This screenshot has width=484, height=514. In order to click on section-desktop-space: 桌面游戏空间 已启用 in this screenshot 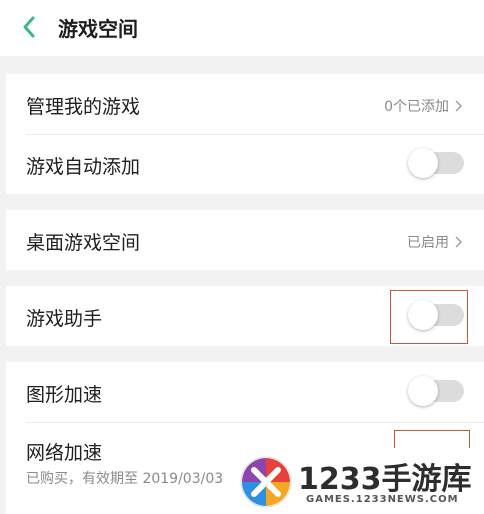, I will do `click(245, 240)`.